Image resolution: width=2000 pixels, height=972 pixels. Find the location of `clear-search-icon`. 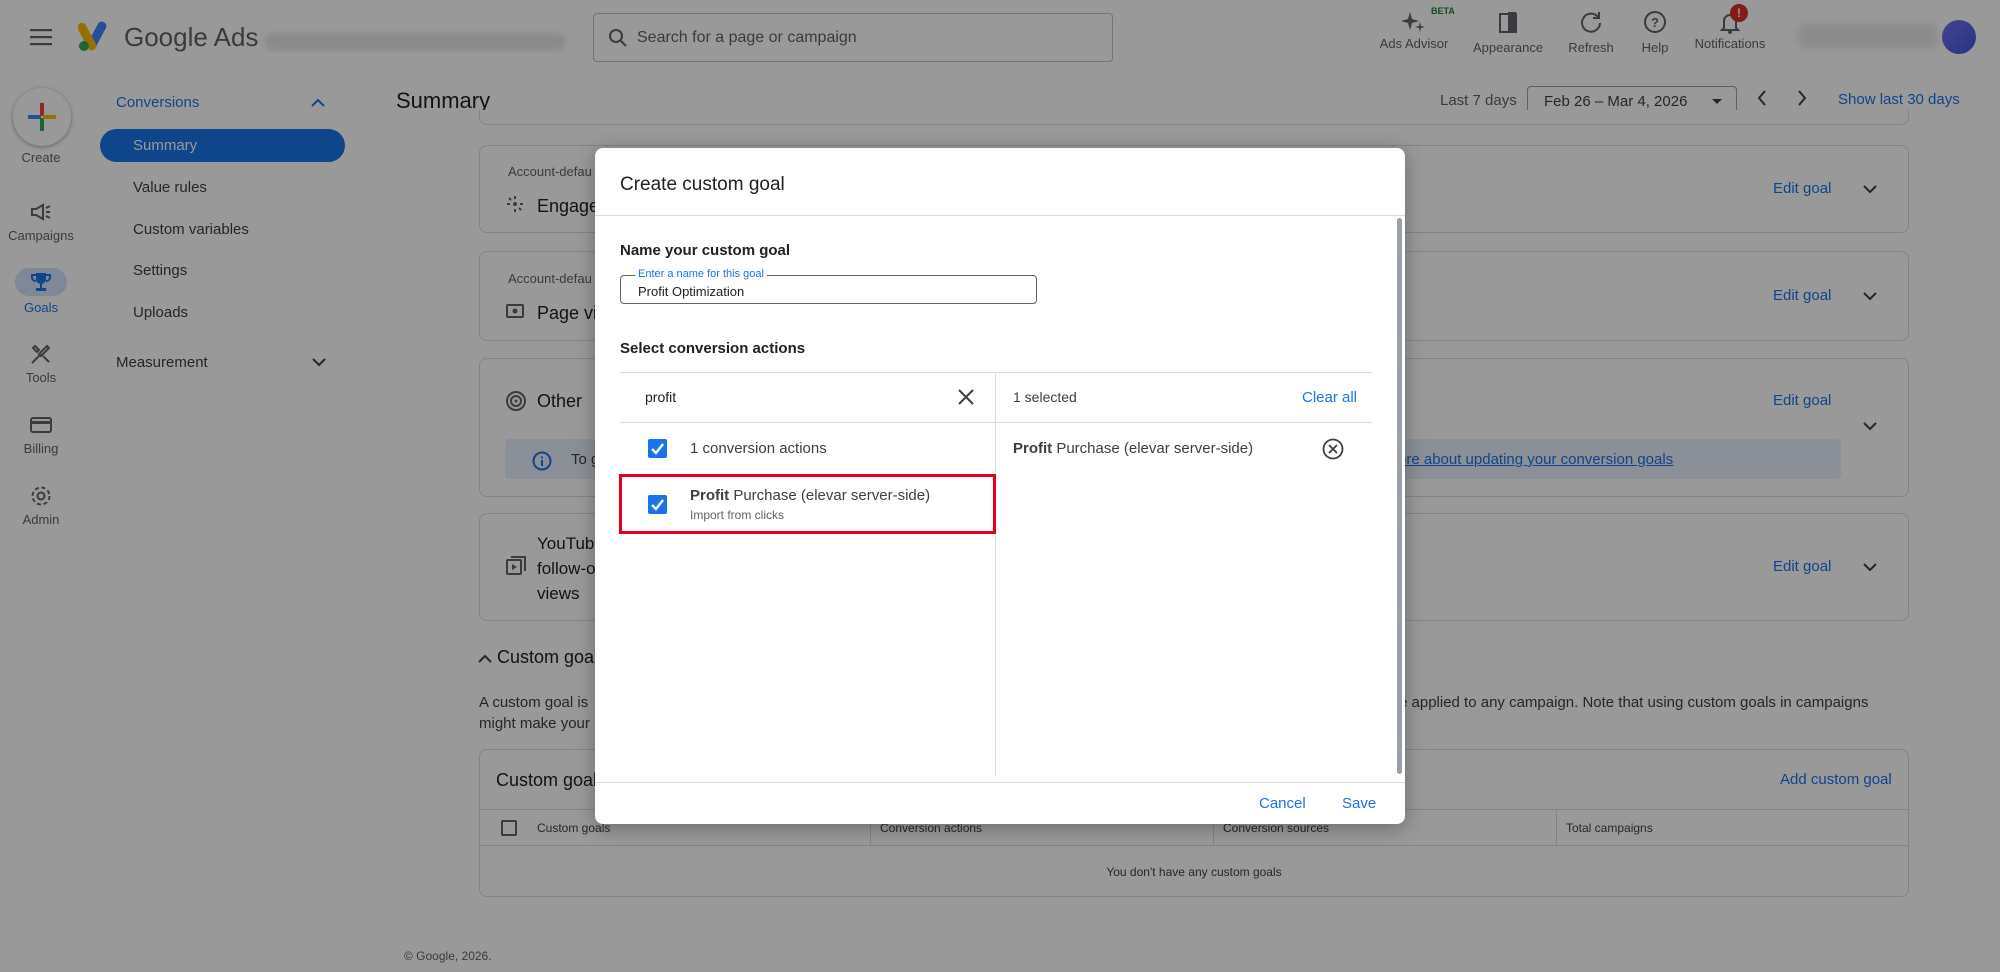

clear-search-icon is located at coordinates (966, 397).